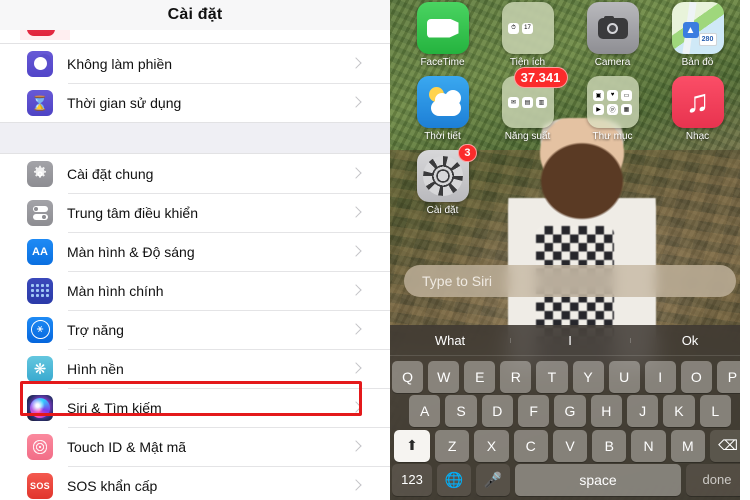 The image size is (750, 500). What do you see at coordinates (588, 377) in the screenshot?
I see `key-y: Y` at bounding box center [588, 377].